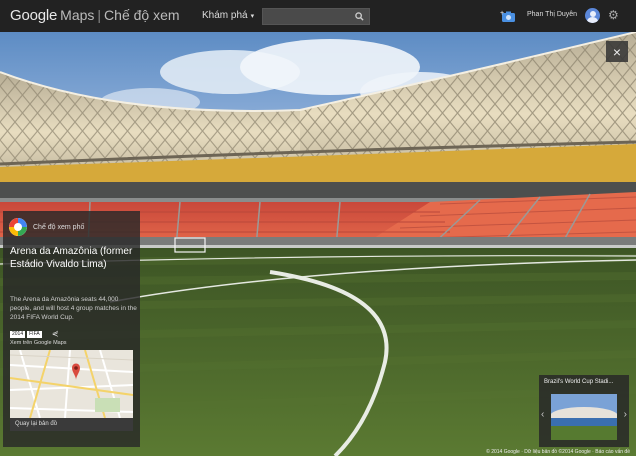 This screenshot has width=636, height=456. I want to click on chevron-left-icon: ‹, so click(542, 414).